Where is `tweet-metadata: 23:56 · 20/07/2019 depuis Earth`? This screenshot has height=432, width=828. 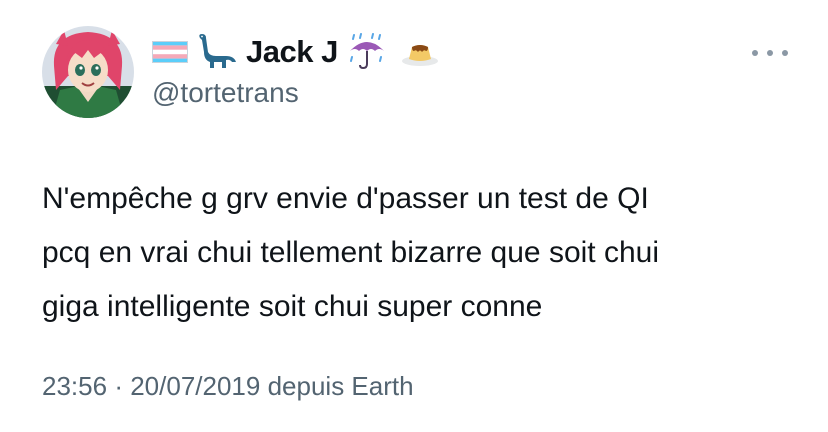 tweet-metadata: 23:56 · 20/07/2019 depuis Earth is located at coordinates (228, 386).